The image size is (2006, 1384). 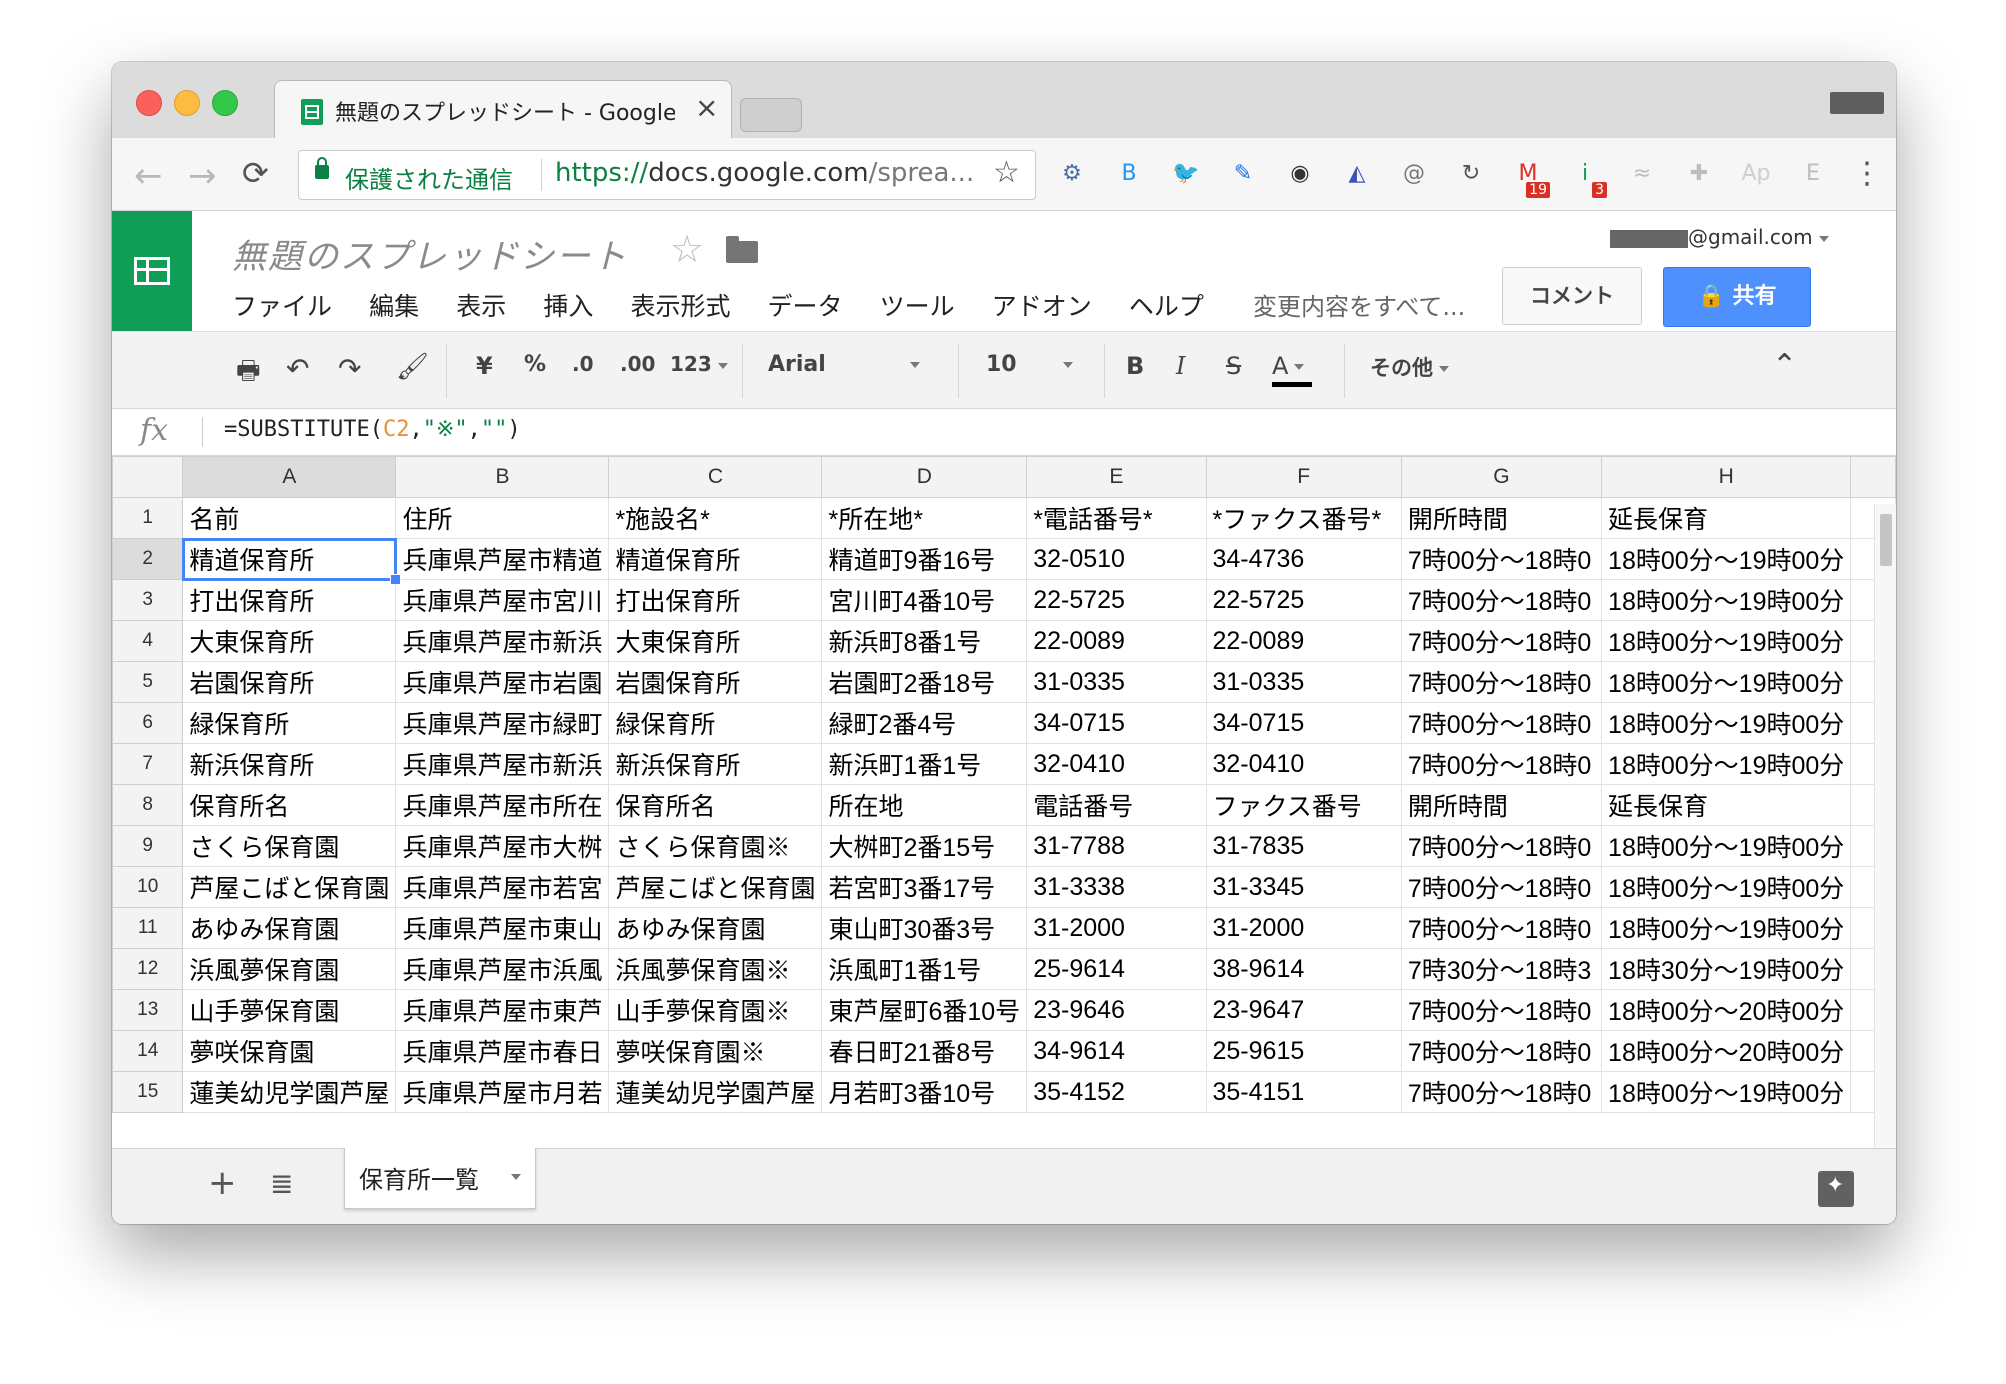 What do you see at coordinates (568, 305) in the screenshot?
I see `menu-insert: 挿入` at bounding box center [568, 305].